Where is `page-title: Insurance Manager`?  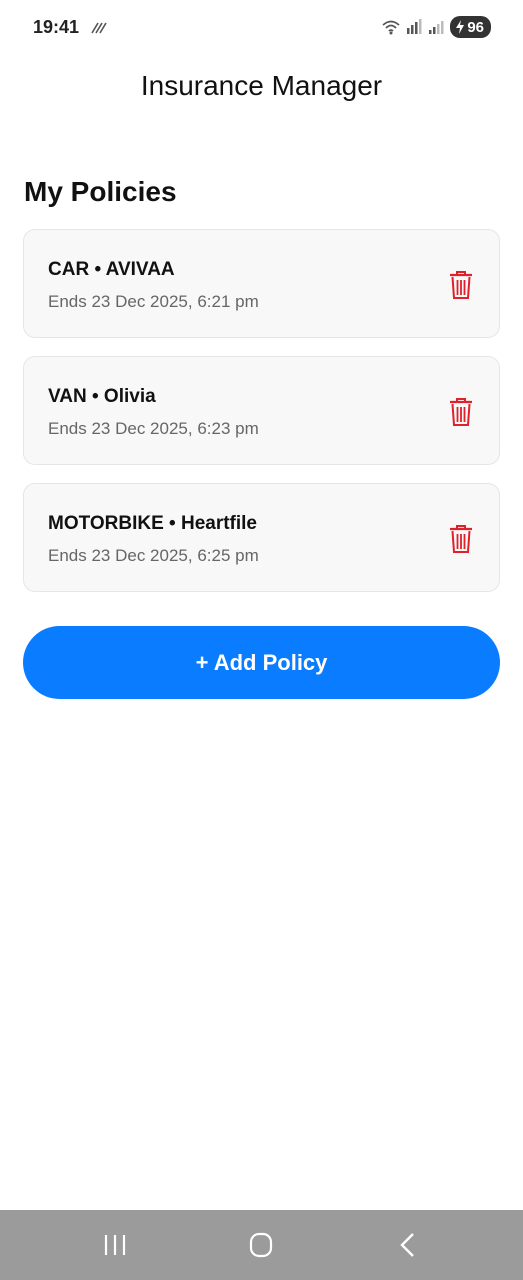 page-title: Insurance Manager is located at coordinates (261, 85).